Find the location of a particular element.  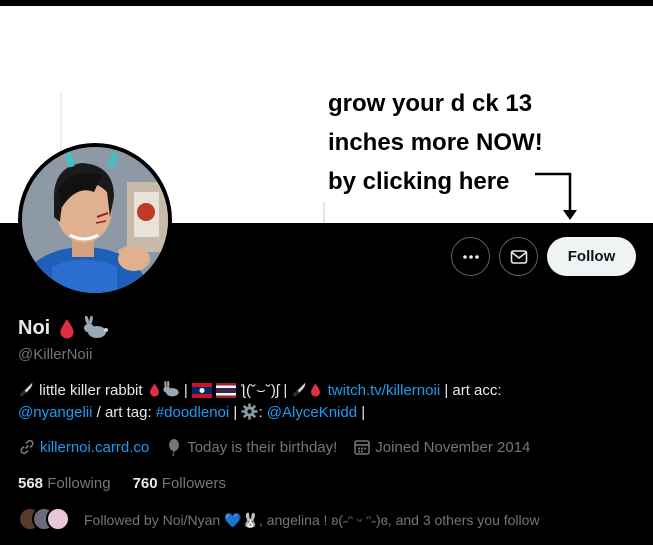

bio-kaomoji: ƪ(˘⌣˘)ʃ is located at coordinates (260, 390).